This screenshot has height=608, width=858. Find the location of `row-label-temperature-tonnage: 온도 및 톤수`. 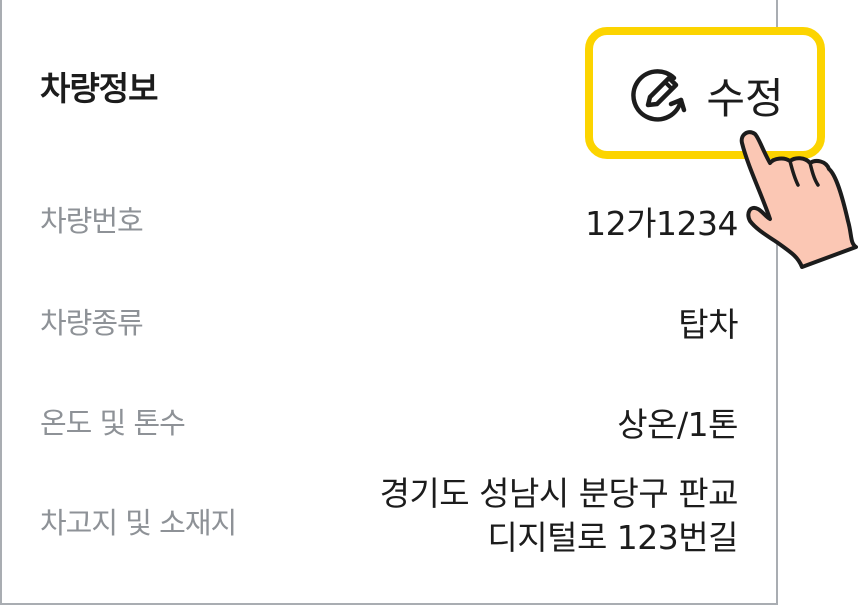

row-label-temperature-tonnage: 온도 및 톤수 is located at coordinates (113, 423).